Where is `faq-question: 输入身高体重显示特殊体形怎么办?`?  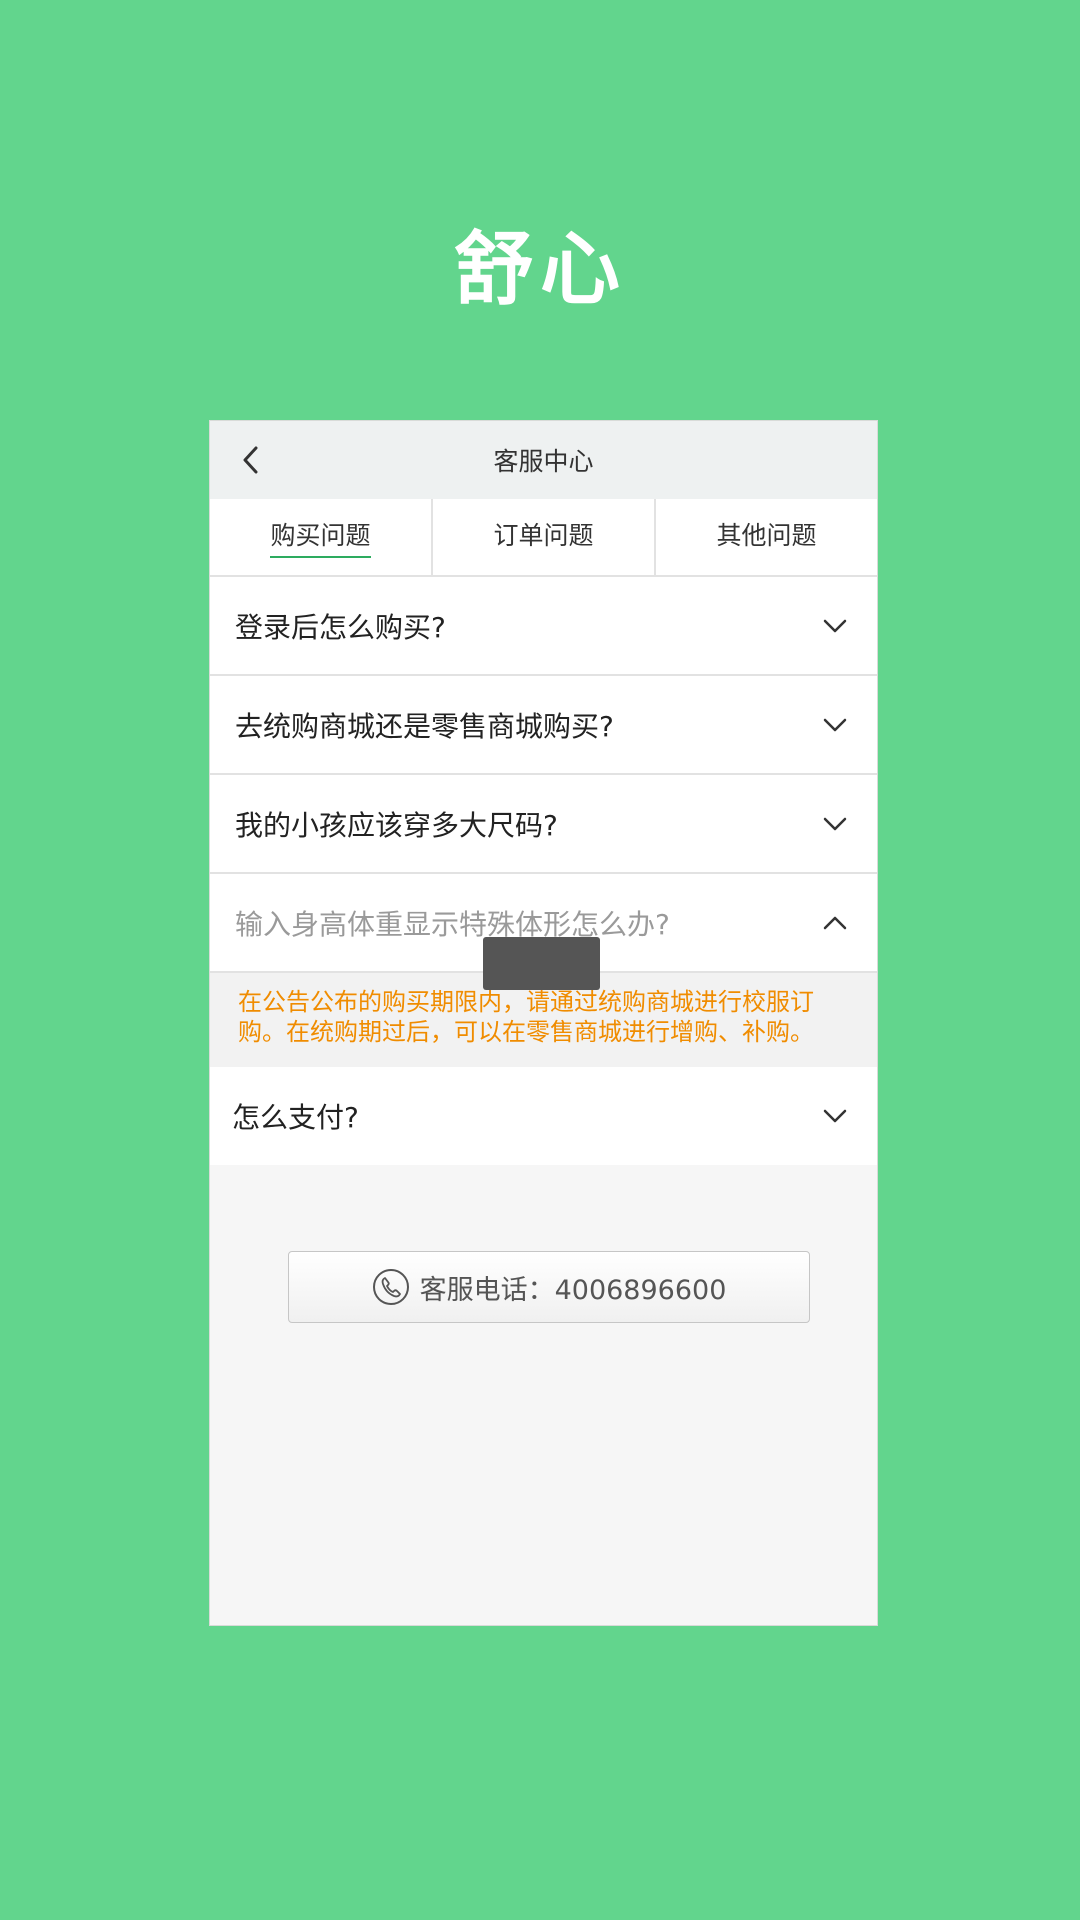
faq-question: 输入身高体重显示特殊体形怎么办? is located at coordinates (452, 924).